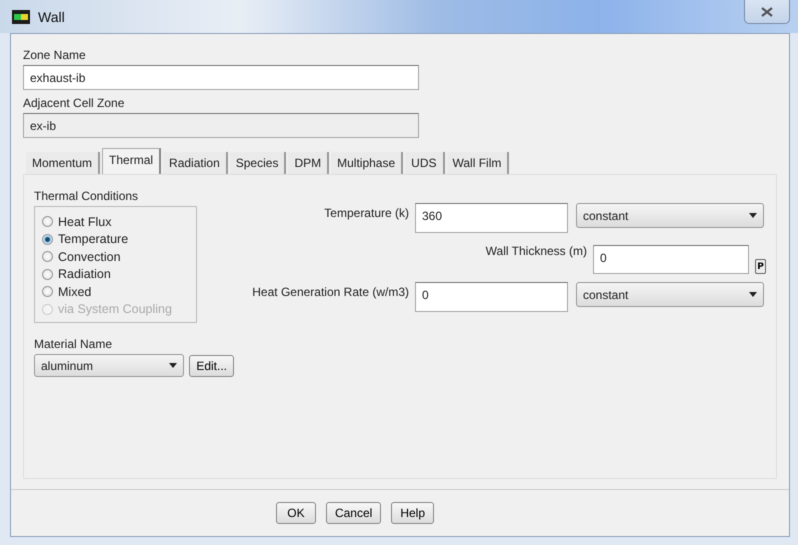  What do you see at coordinates (412, 513) in the screenshot?
I see `dialog-button: Help` at bounding box center [412, 513].